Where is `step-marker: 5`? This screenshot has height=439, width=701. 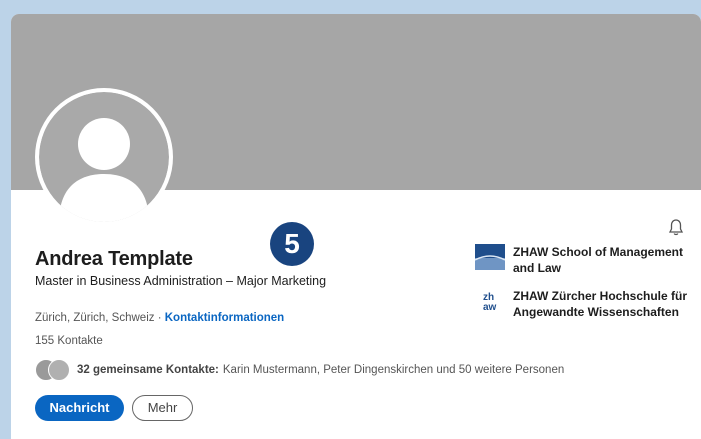 step-marker: 5 is located at coordinates (292, 244).